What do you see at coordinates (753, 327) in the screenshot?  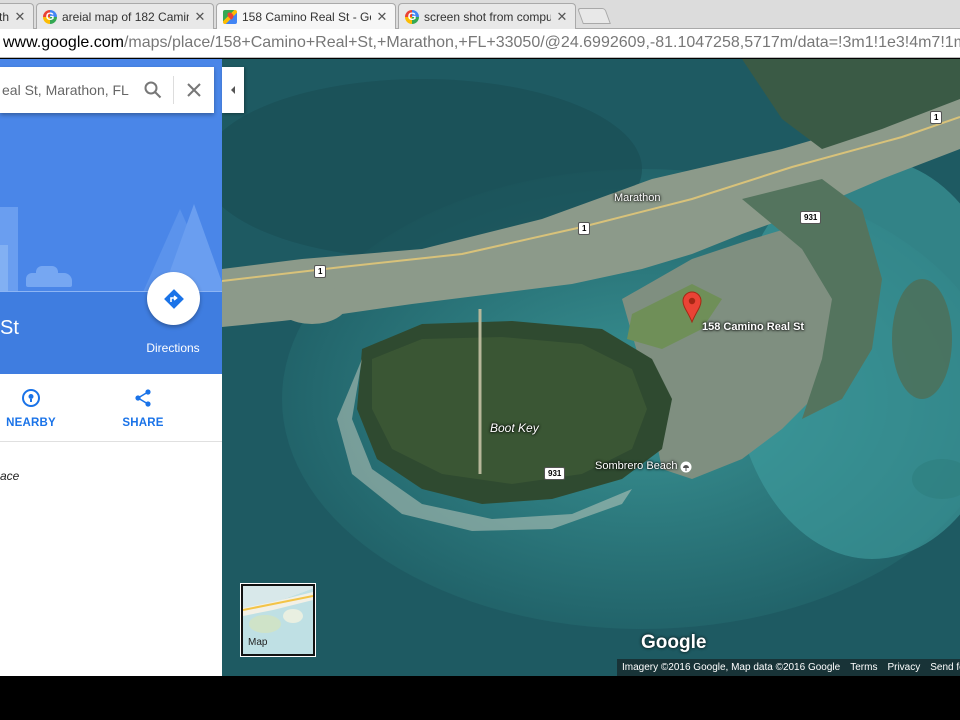 I see `map-label-pin: 158 Camino Real St` at bounding box center [753, 327].